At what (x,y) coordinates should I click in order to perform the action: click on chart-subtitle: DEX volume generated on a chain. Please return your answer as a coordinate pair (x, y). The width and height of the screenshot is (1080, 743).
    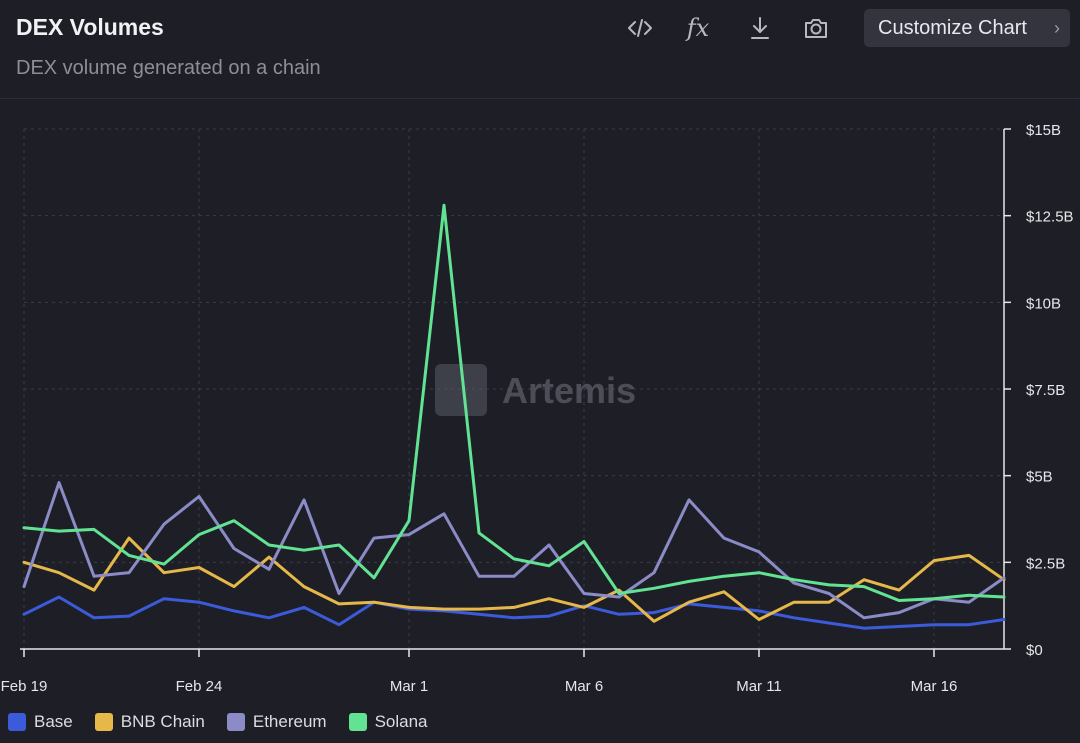
    Looking at the image, I should click on (168, 68).